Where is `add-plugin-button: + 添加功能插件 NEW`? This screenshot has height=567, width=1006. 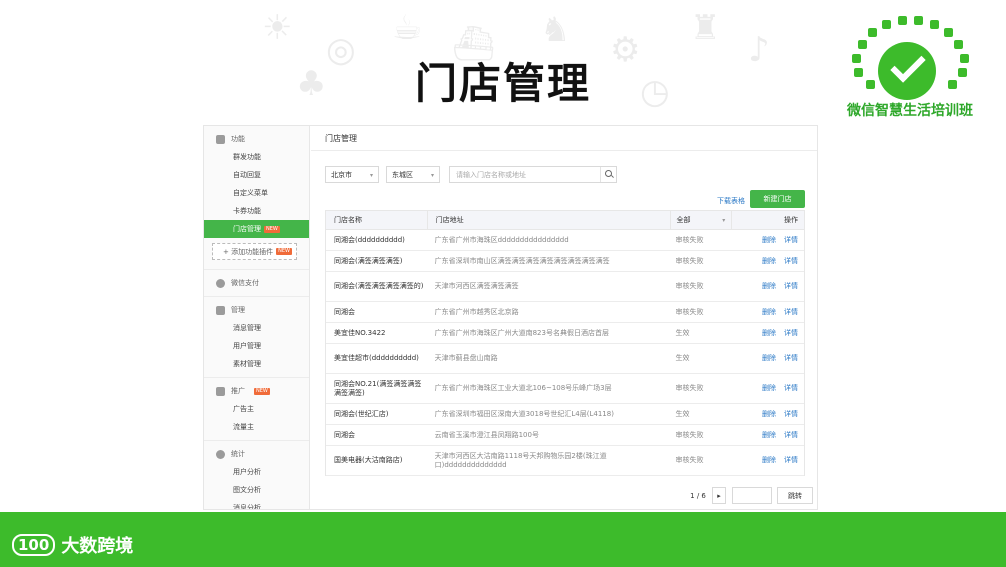
add-plugin-button: + 添加功能插件 NEW is located at coordinates (254, 251).